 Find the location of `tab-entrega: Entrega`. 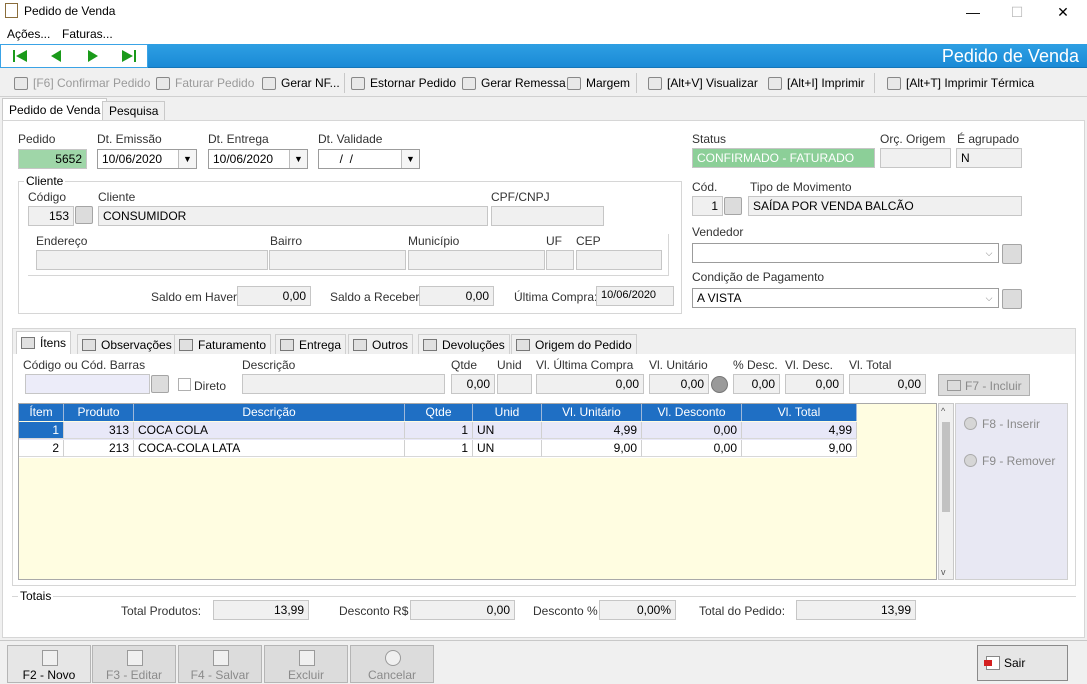

tab-entrega: Entrega is located at coordinates (311, 344).